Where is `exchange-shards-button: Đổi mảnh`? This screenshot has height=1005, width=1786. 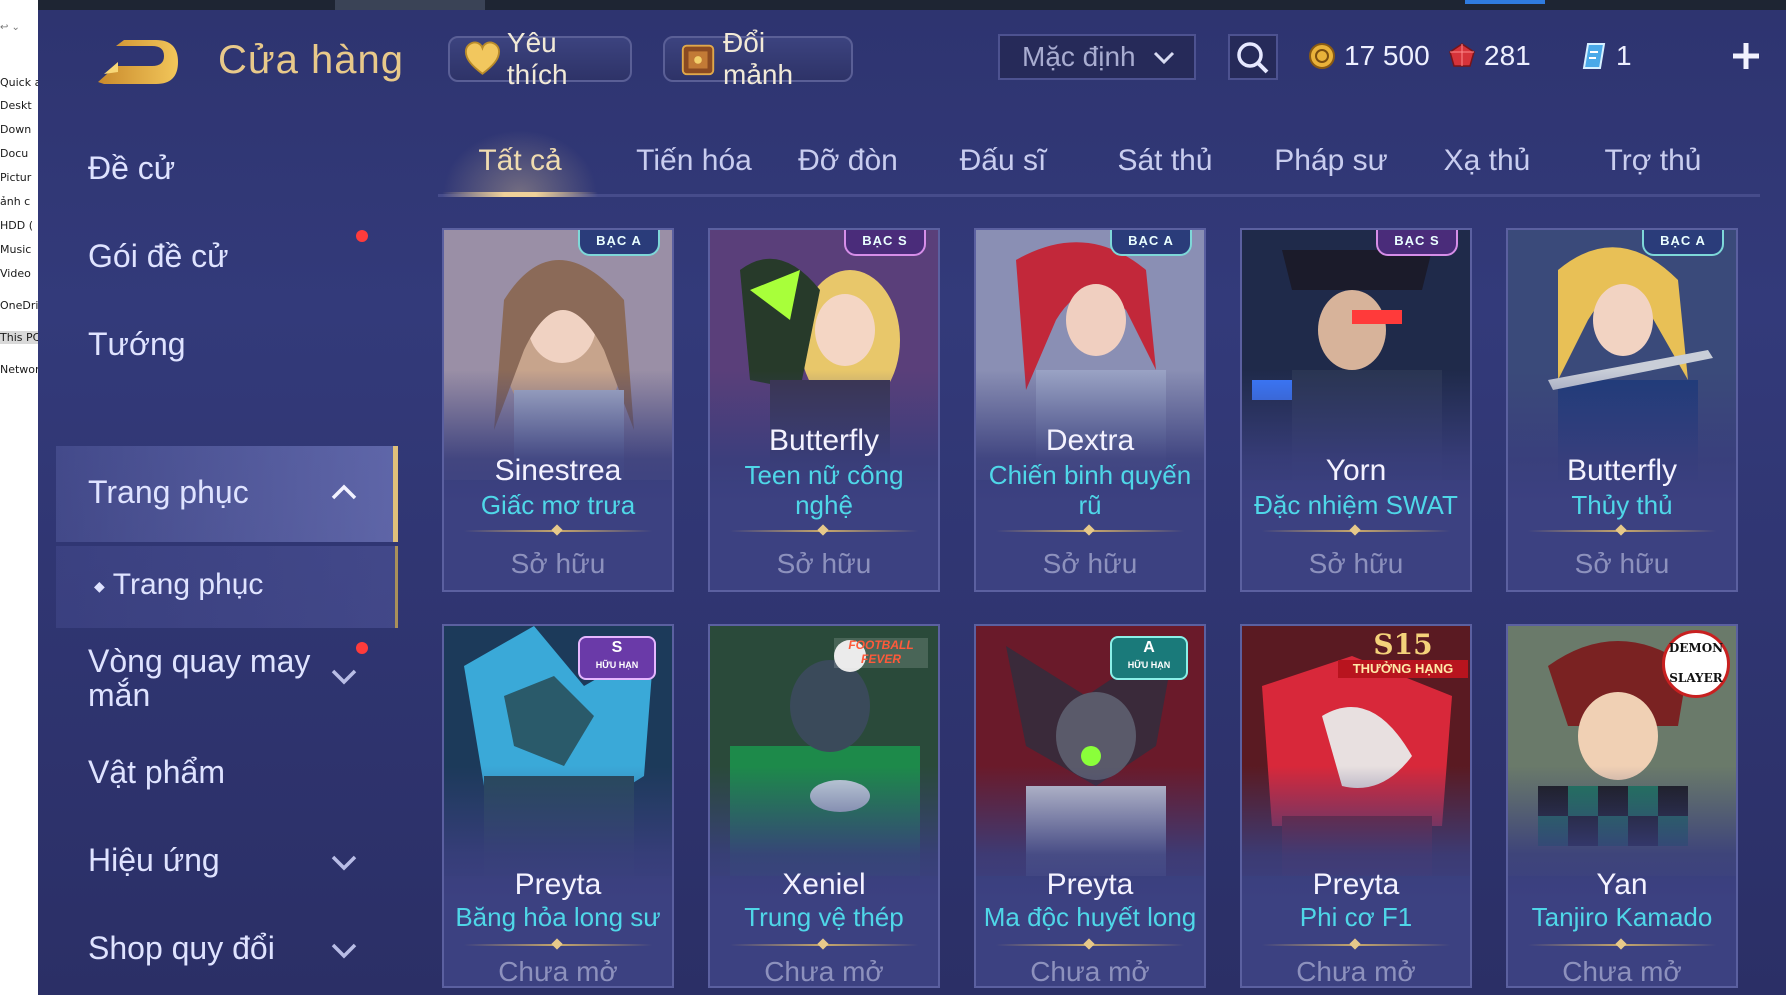
exchange-shards-button: Đổi mảnh is located at coordinates (758, 58).